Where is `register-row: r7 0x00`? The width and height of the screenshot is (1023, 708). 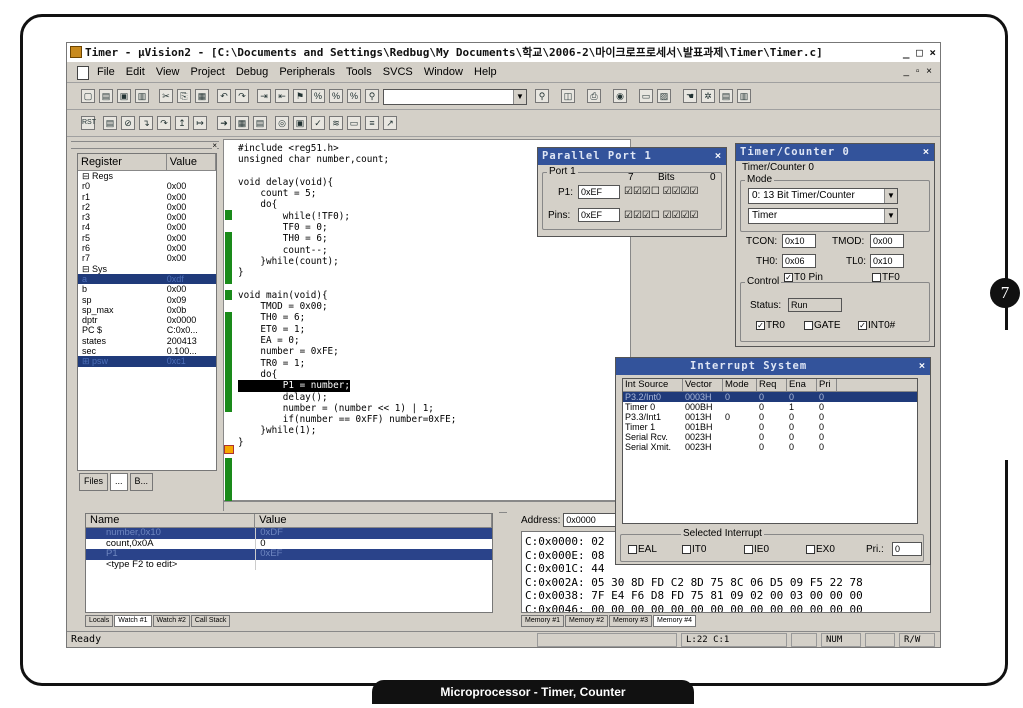 register-row: r7 0x00 is located at coordinates (147, 258).